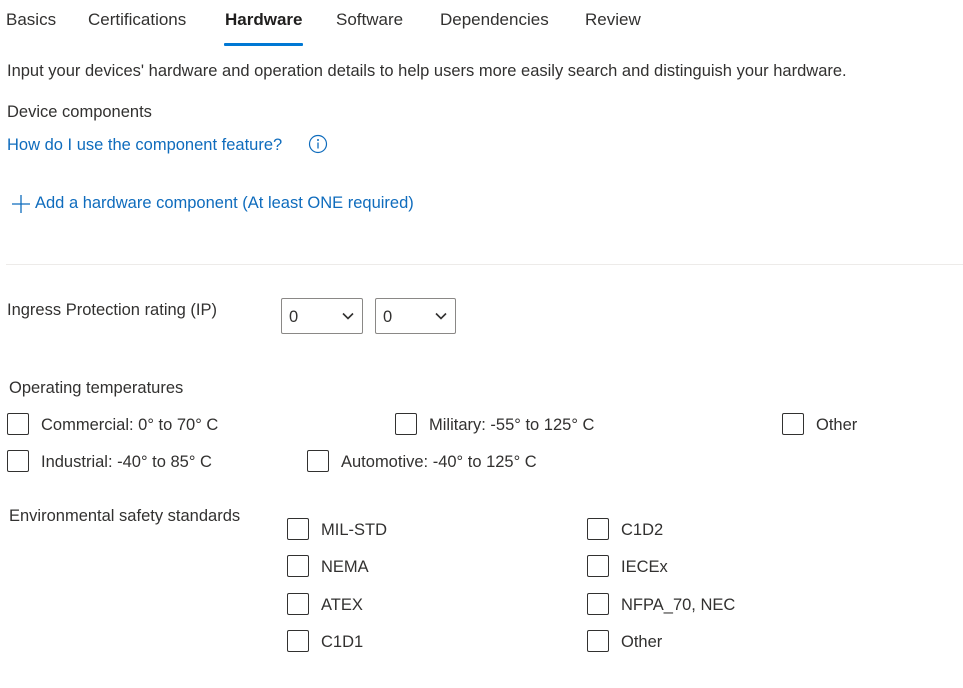 This screenshot has width=963, height=688. What do you see at coordinates (263, 44) in the screenshot?
I see `active-tab-indicator` at bounding box center [263, 44].